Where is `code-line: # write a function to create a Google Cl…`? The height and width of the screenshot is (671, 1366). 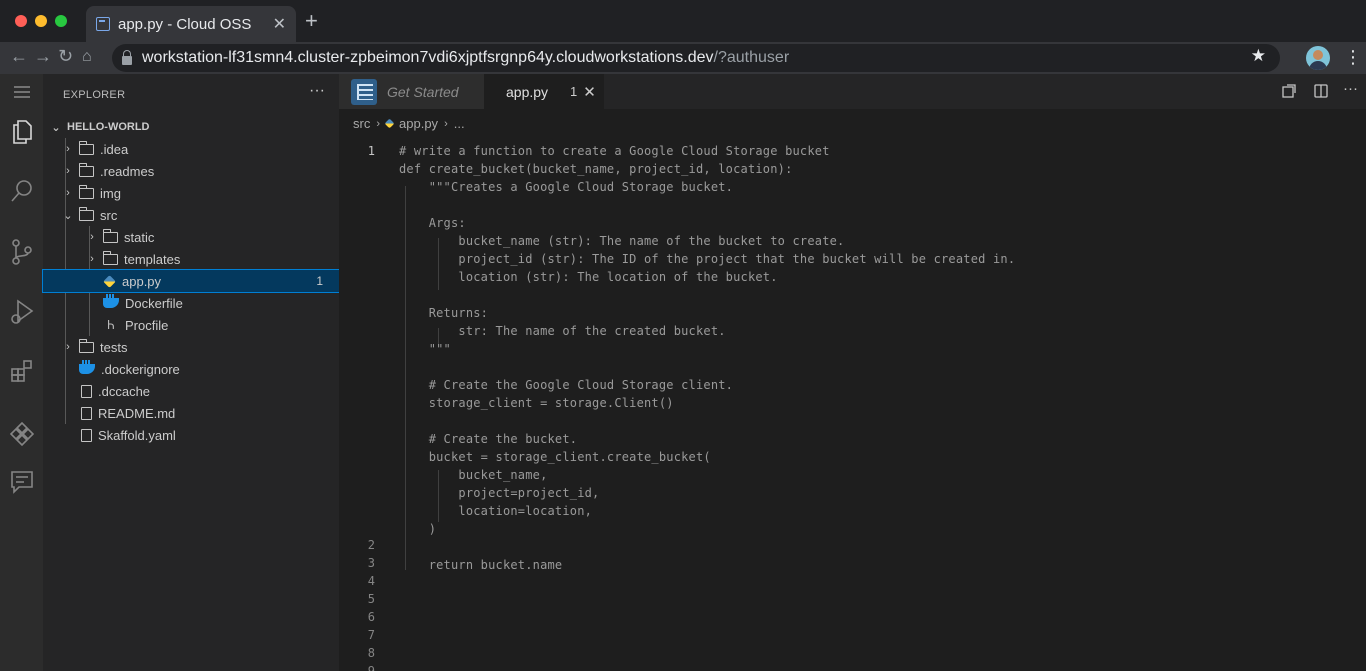
code-line: # write a function to create a Google Cl… is located at coordinates (614, 153).